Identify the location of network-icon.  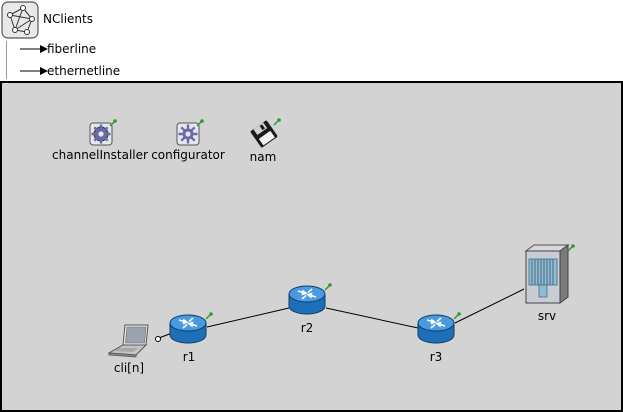
(20, 20).